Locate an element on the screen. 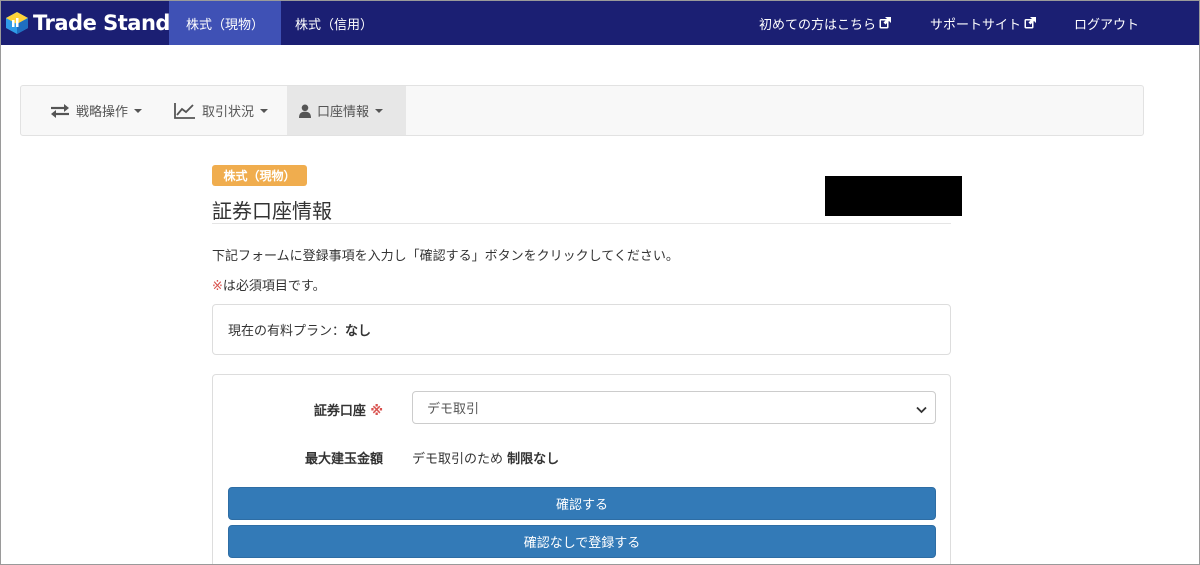 This screenshot has width=1200, height=565. max-position-prefix: デモ取引のため is located at coordinates (460, 459).